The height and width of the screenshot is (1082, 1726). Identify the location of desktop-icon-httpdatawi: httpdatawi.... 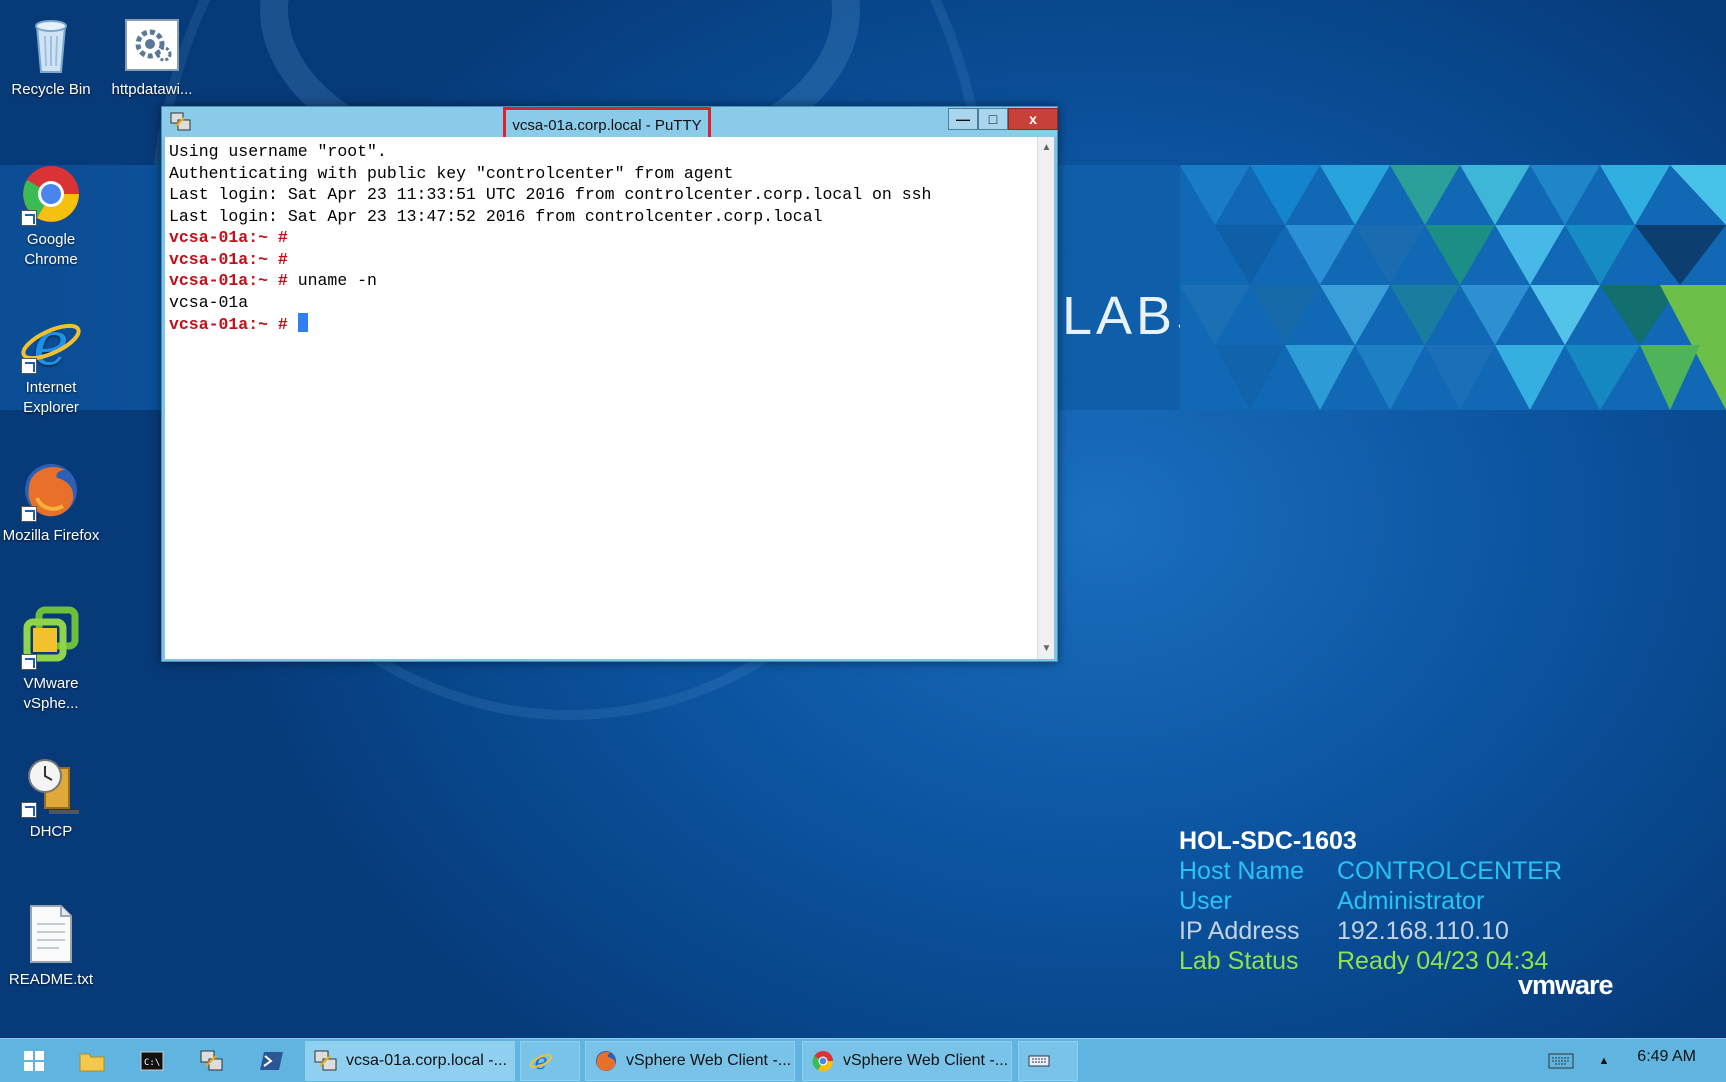
(152, 56).